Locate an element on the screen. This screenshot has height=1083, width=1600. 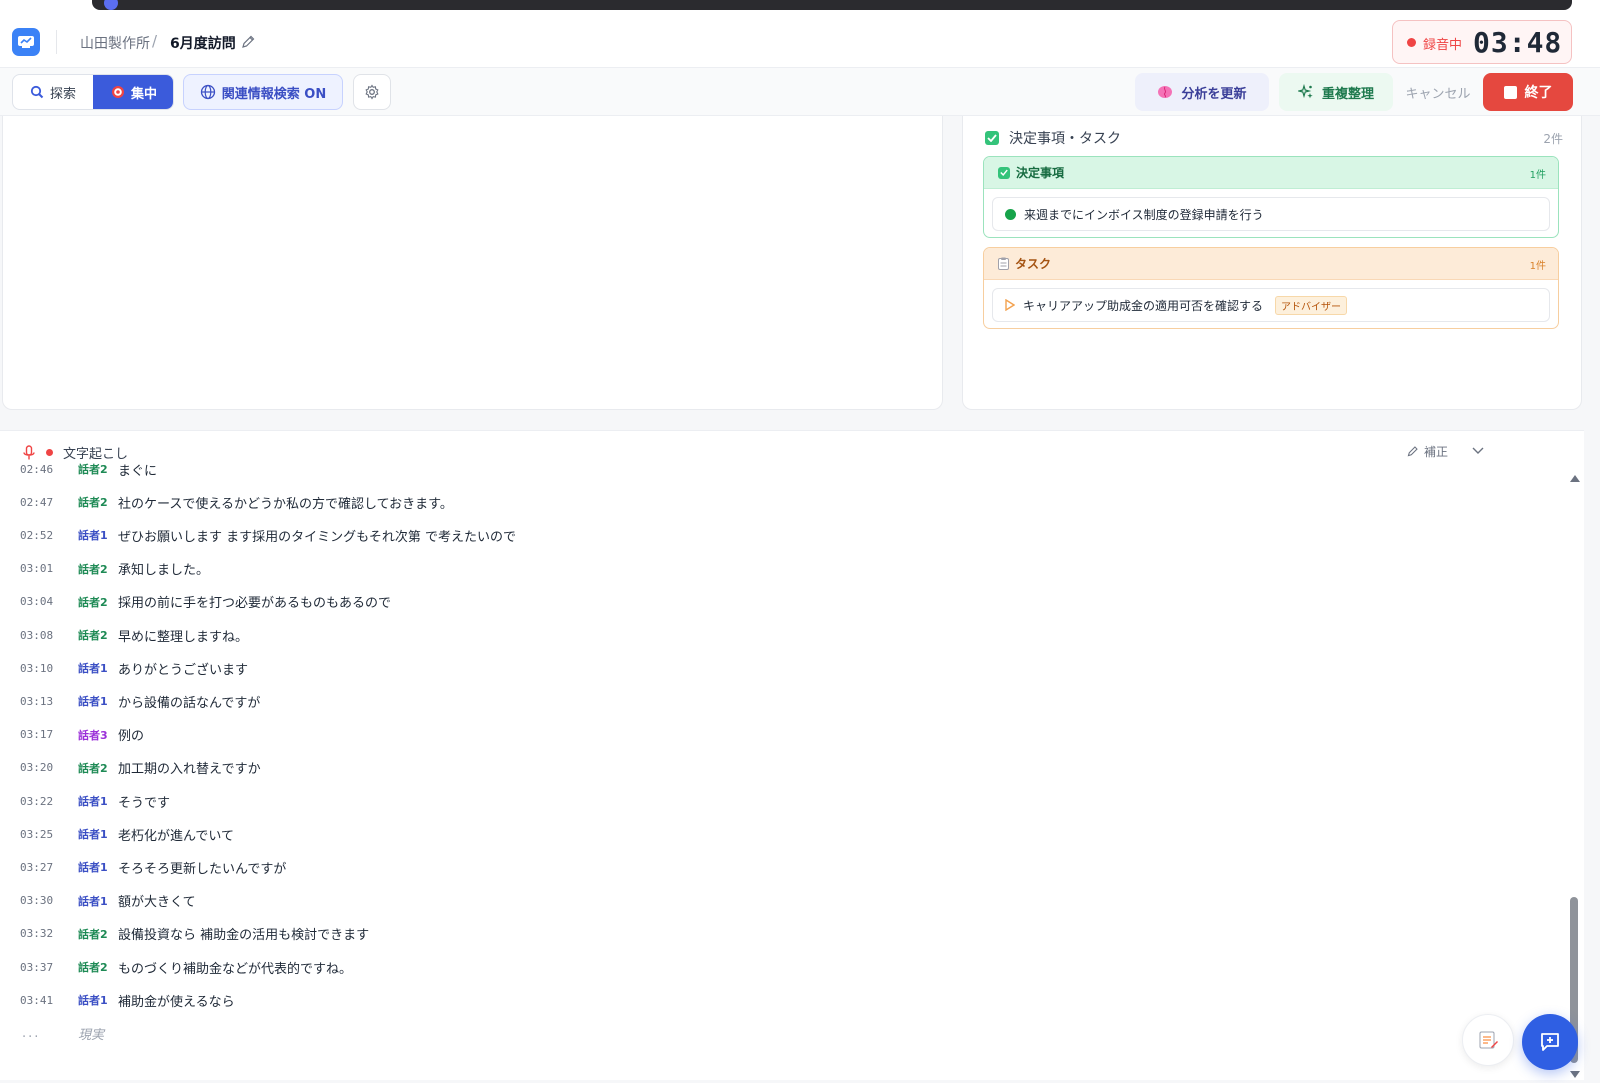
utterance-text: 早めに整理しますね。 is located at coordinates (183, 637).